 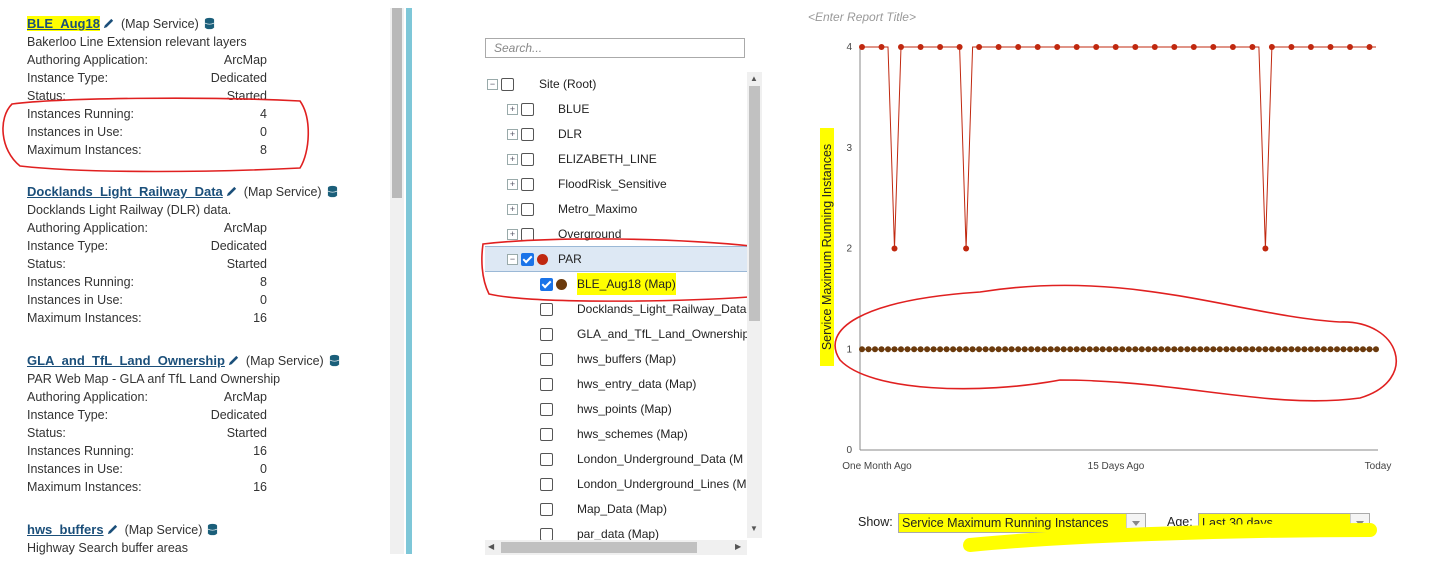 I want to click on tree-node: Docklands_Light_Railway_Data, so click(x=610, y=309).